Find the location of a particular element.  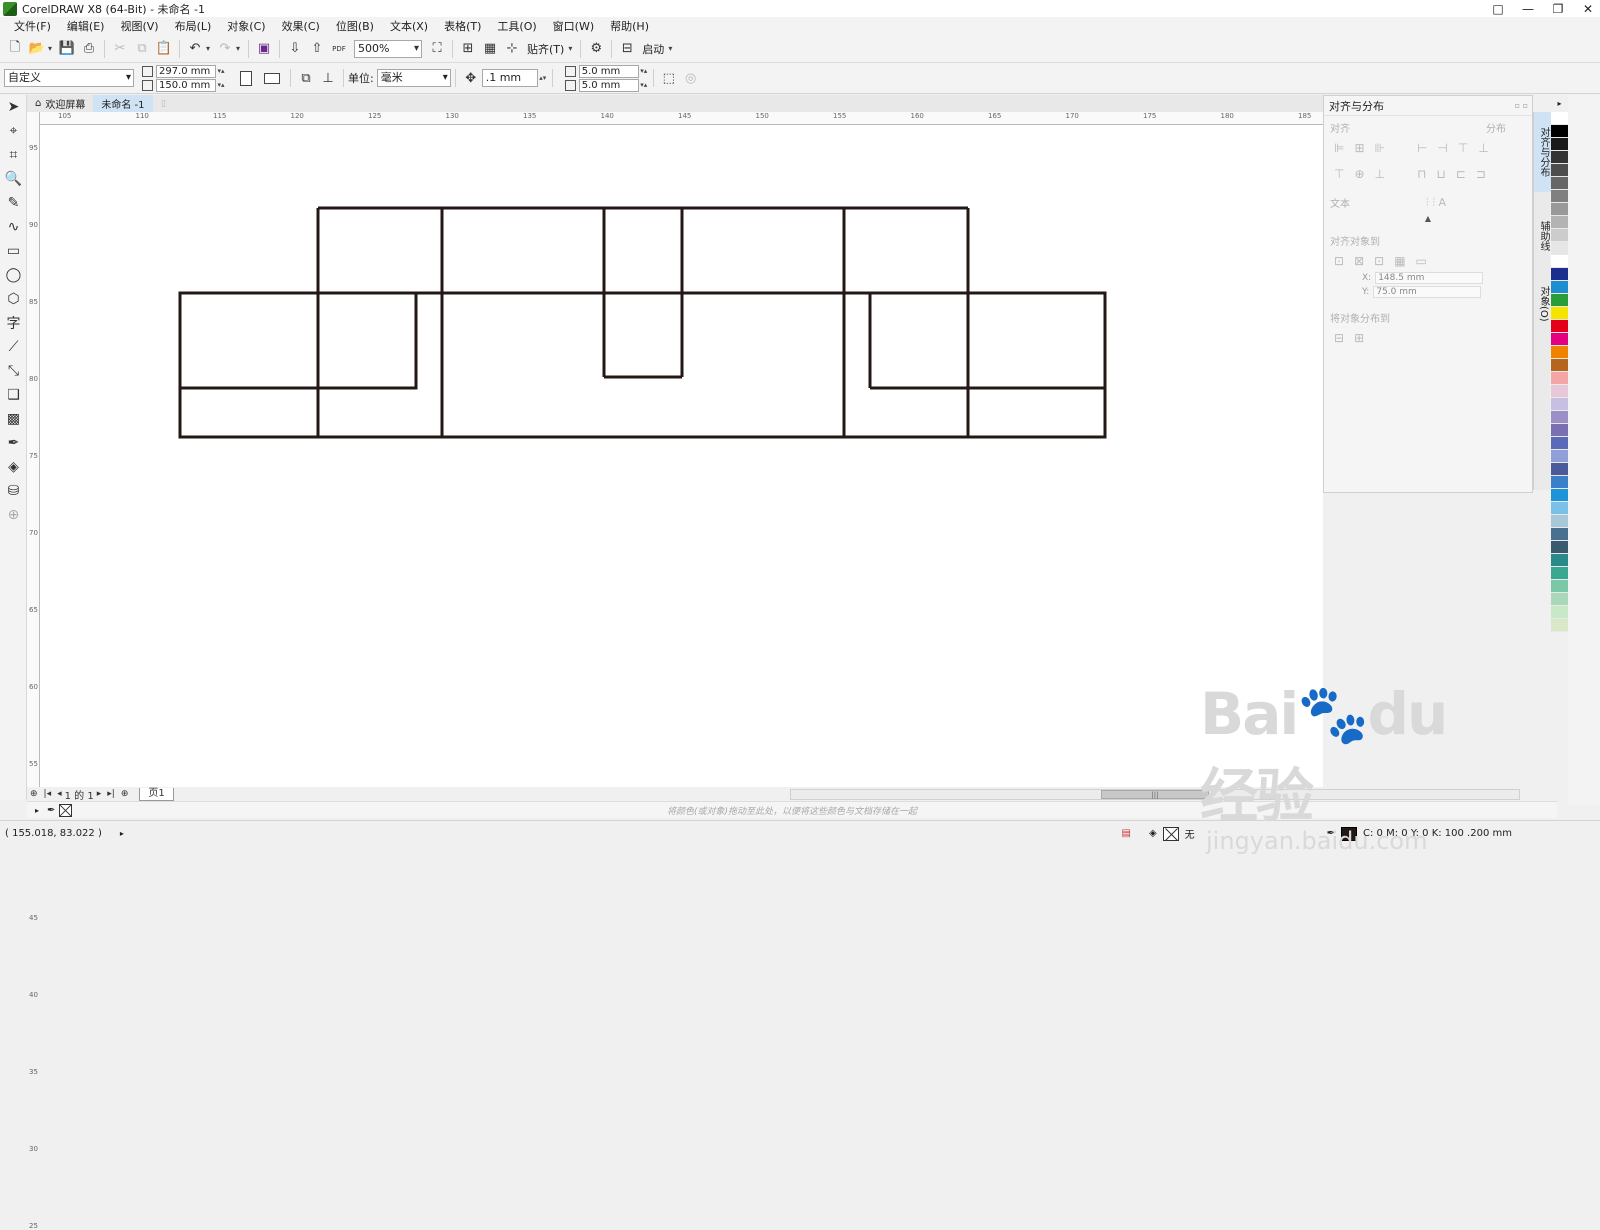

page-tab: 页1 is located at coordinates (156, 794).